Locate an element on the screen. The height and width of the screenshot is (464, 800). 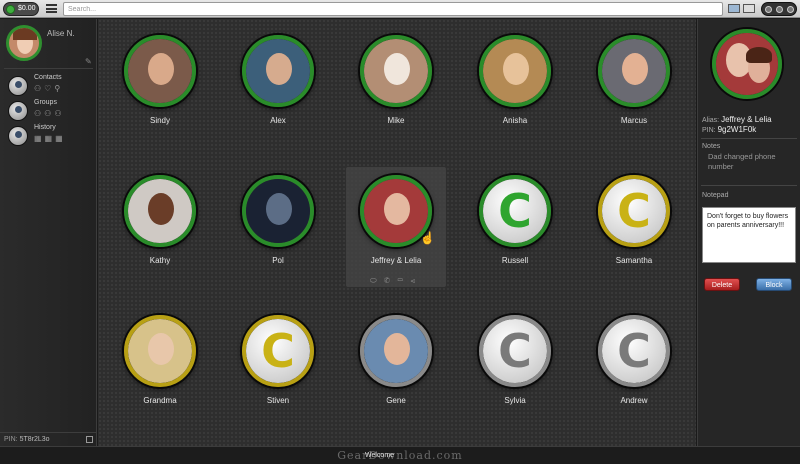
contact-name: Pol is located at coordinates (278, 260).